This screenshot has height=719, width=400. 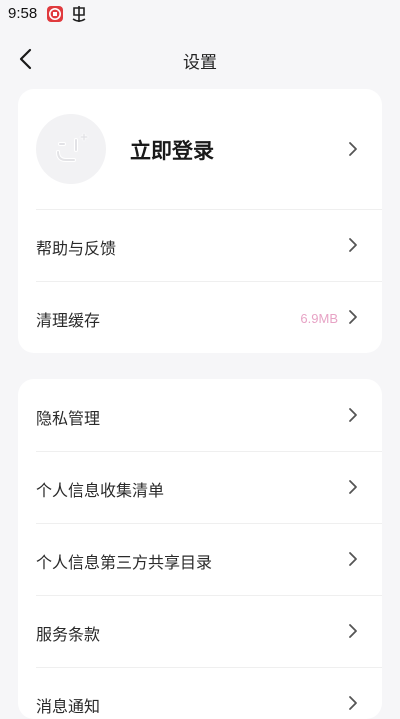 What do you see at coordinates (200, 693) in the screenshot?
I see `message-notification-row: 消息通知` at bounding box center [200, 693].